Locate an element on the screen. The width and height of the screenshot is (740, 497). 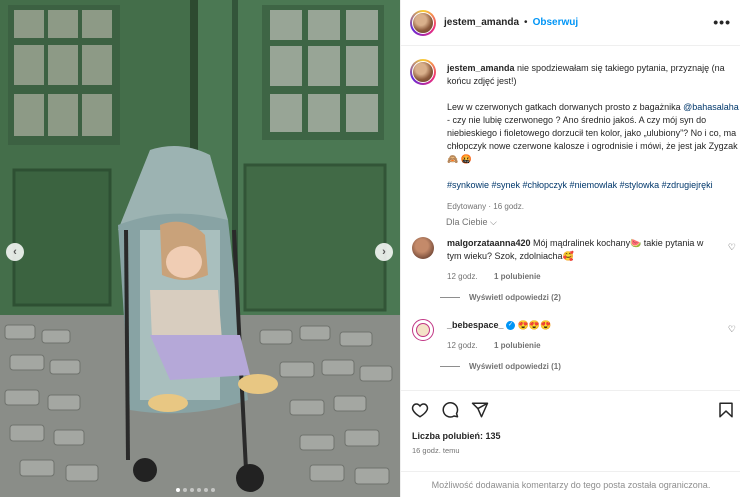
action-icons is located at coordinates (450, 410).